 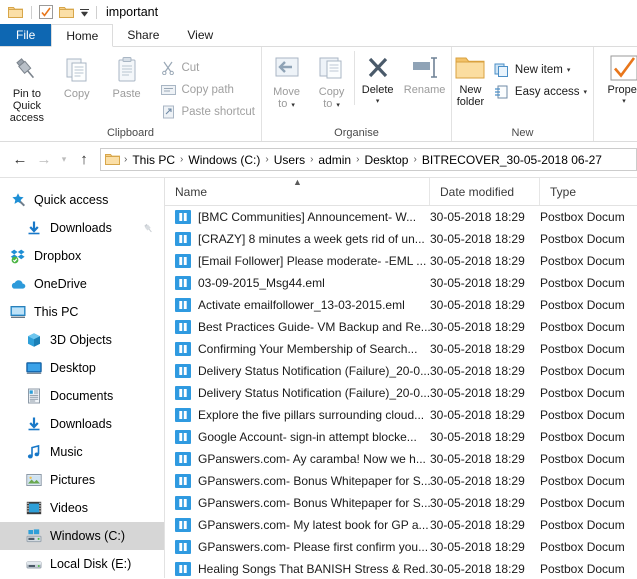 What do you see at coordinates (20, 160) in the screenshot?
I see `back-button: ←` at bounding box center [20, 160].